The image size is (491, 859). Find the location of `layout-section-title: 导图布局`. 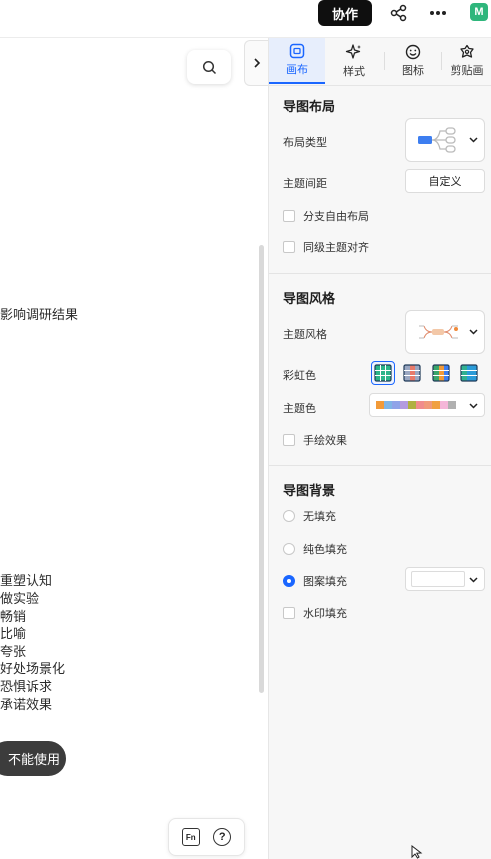

layout-section-title: 导图布局 is located at coordinates (309, 106).